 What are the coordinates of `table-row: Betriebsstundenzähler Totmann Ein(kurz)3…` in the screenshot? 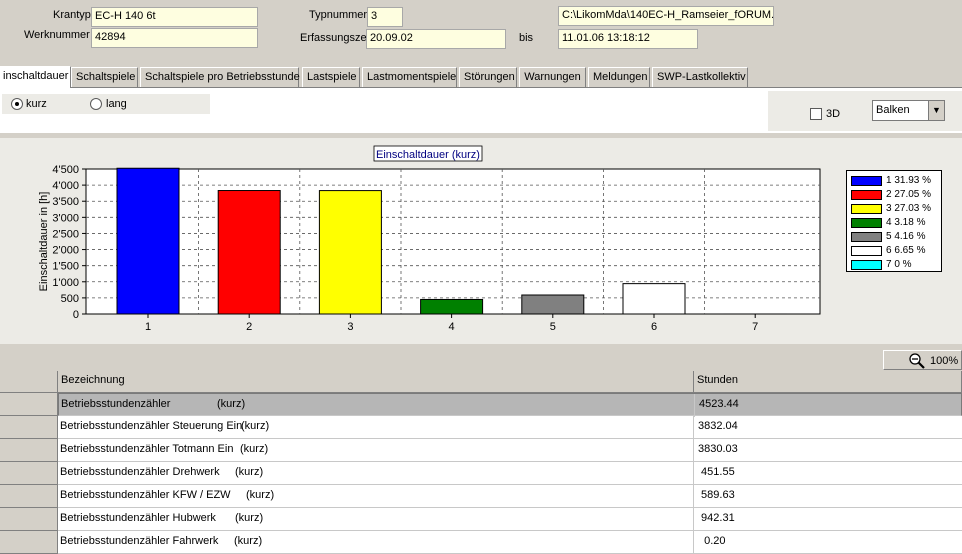 It's located at (510, 450).